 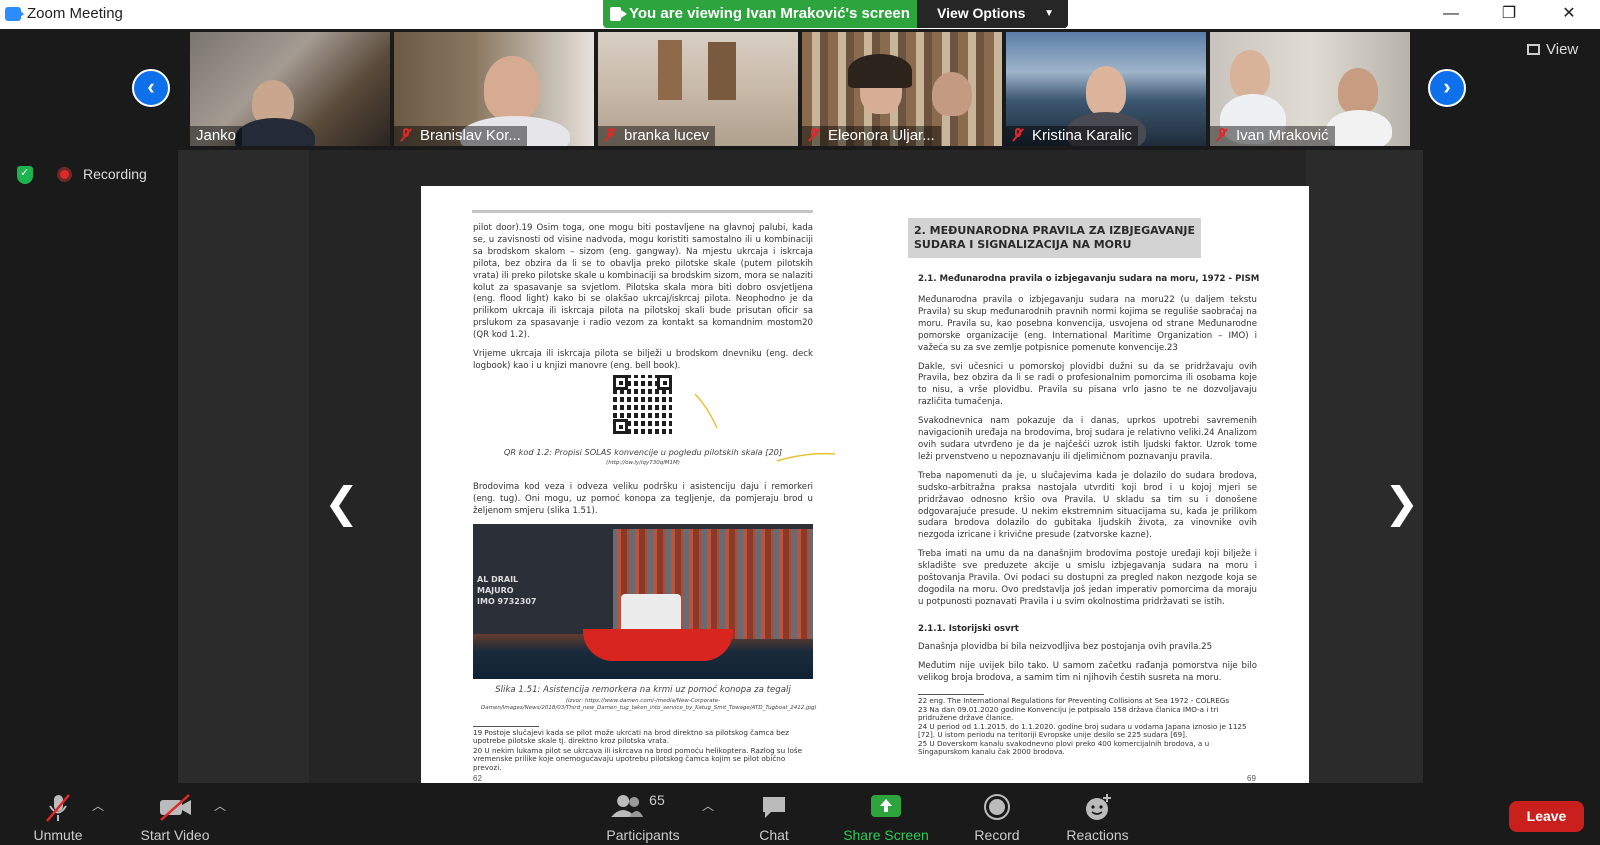 I want to click on security-shield-icon, so click(x=25, y=175).